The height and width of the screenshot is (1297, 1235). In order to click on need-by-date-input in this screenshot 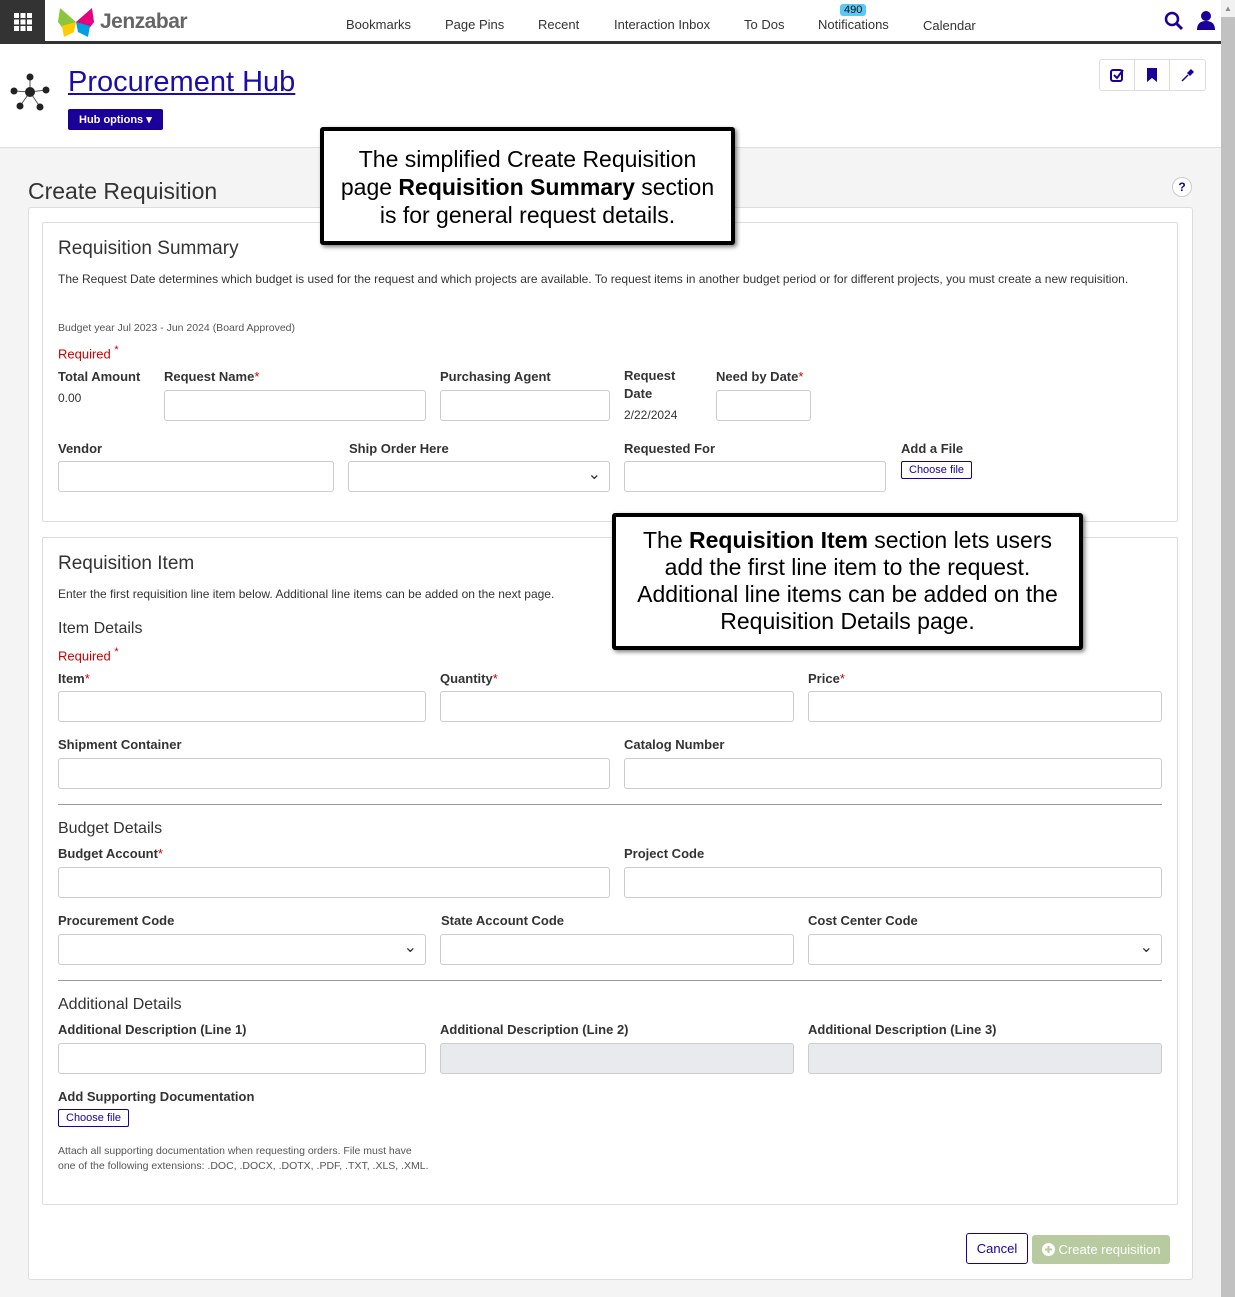, I will do `click(763, 405)`.